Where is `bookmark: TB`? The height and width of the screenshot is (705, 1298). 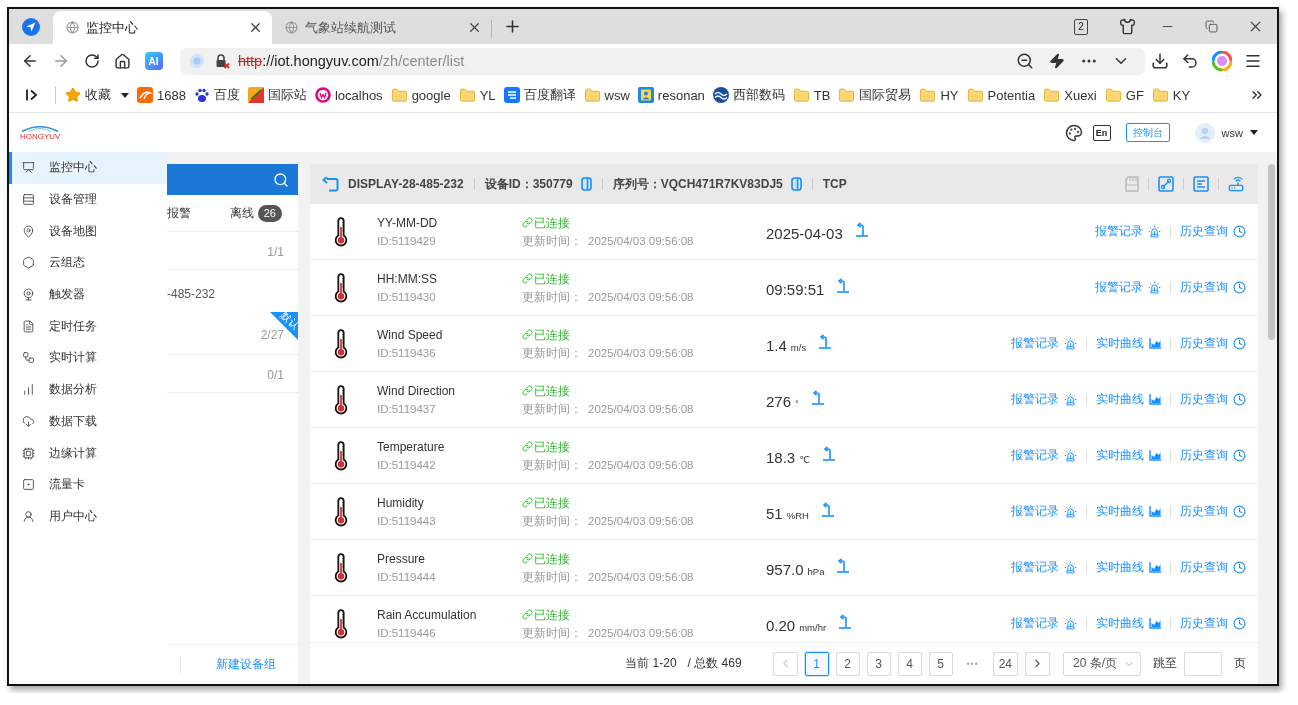
bookmark: TB is located at coordinates (811, 95).